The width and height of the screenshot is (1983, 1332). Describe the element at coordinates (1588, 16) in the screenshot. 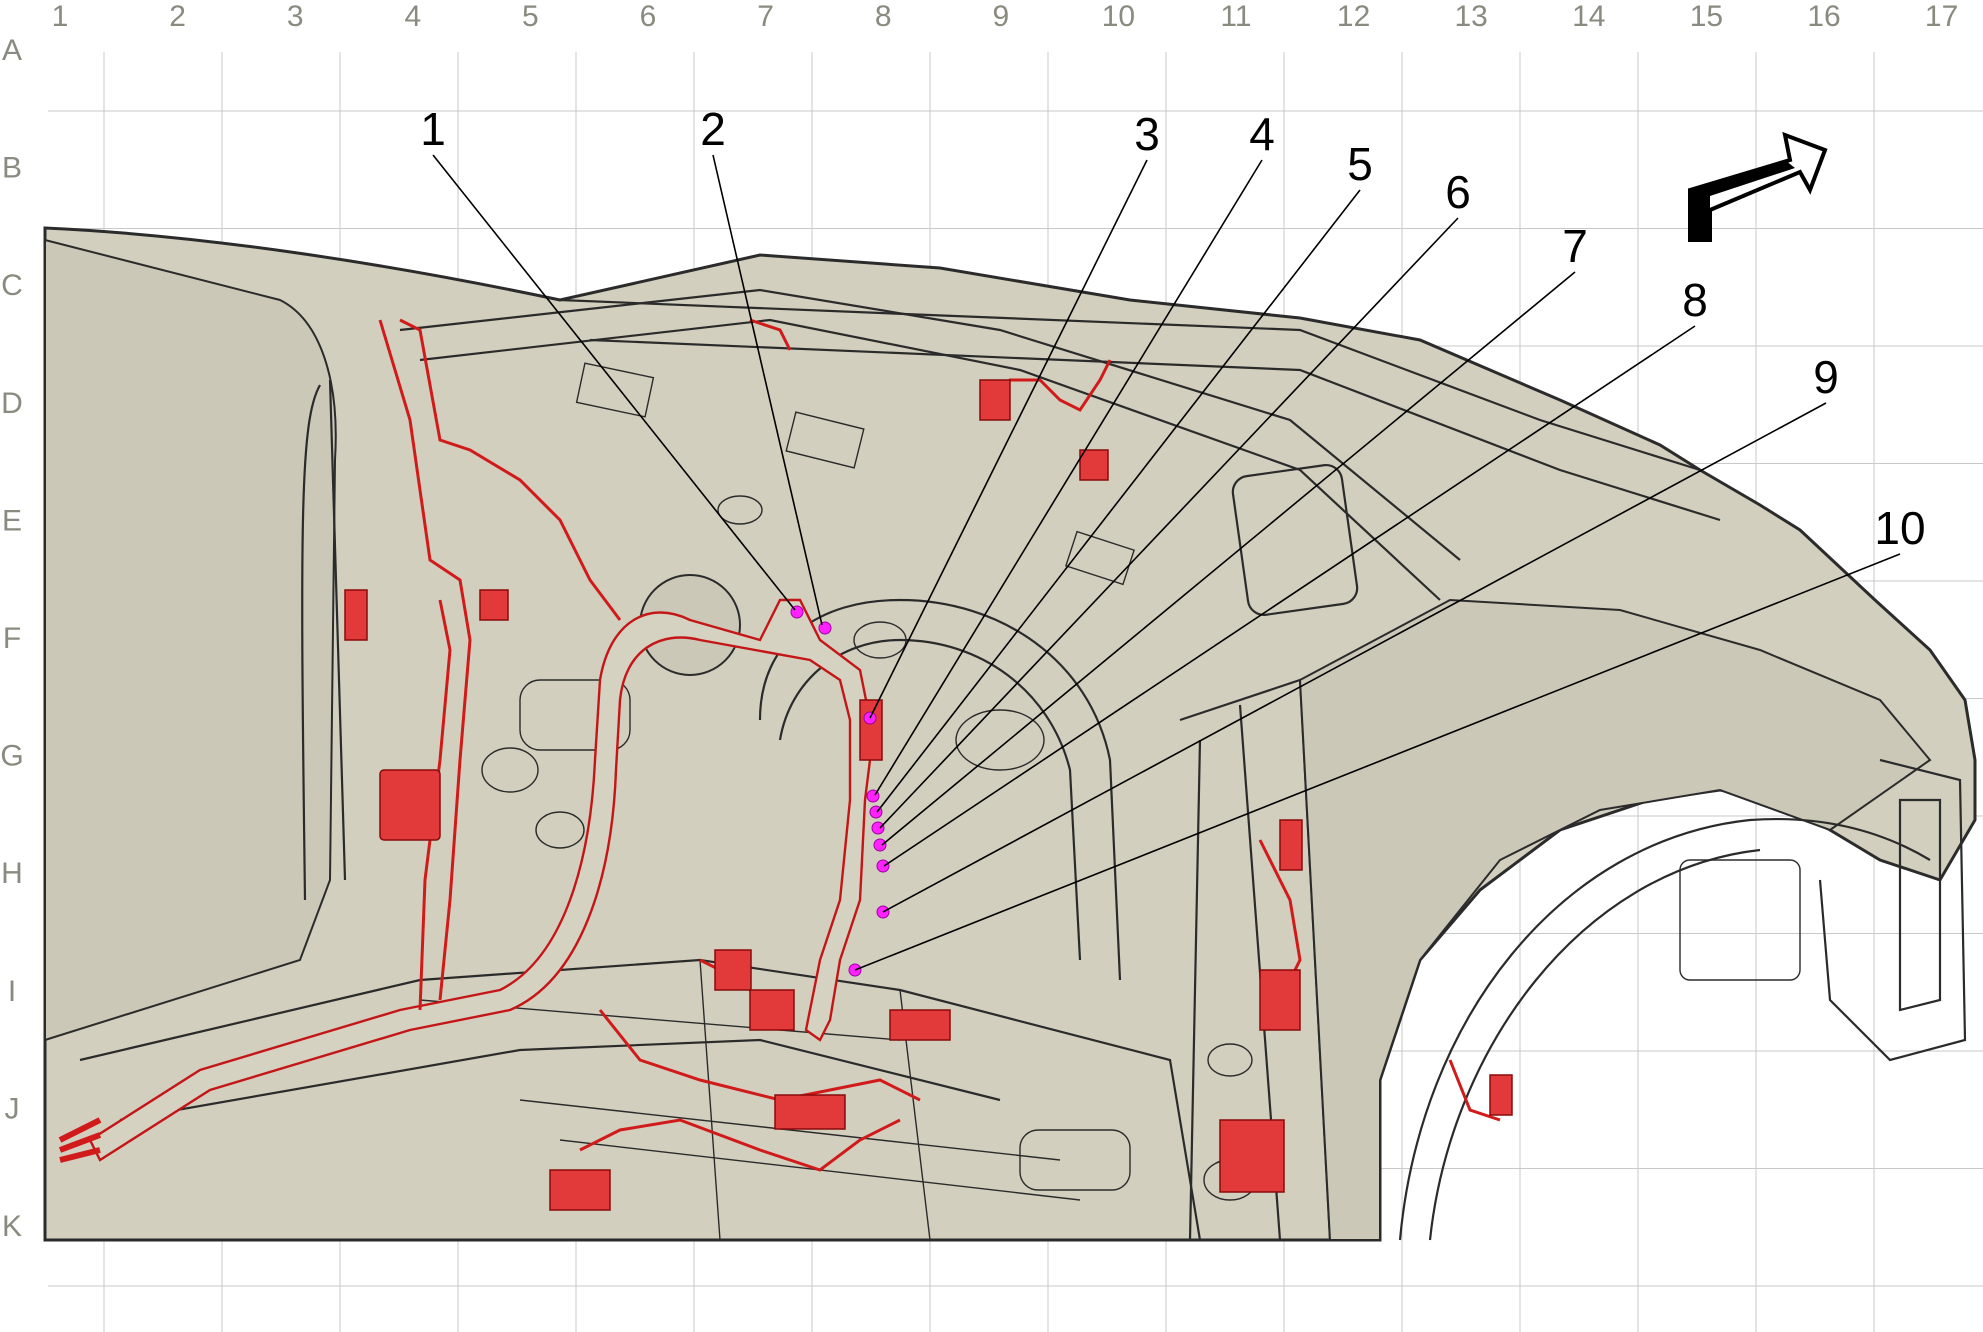

I see `grid-column-label: 14` at that location.